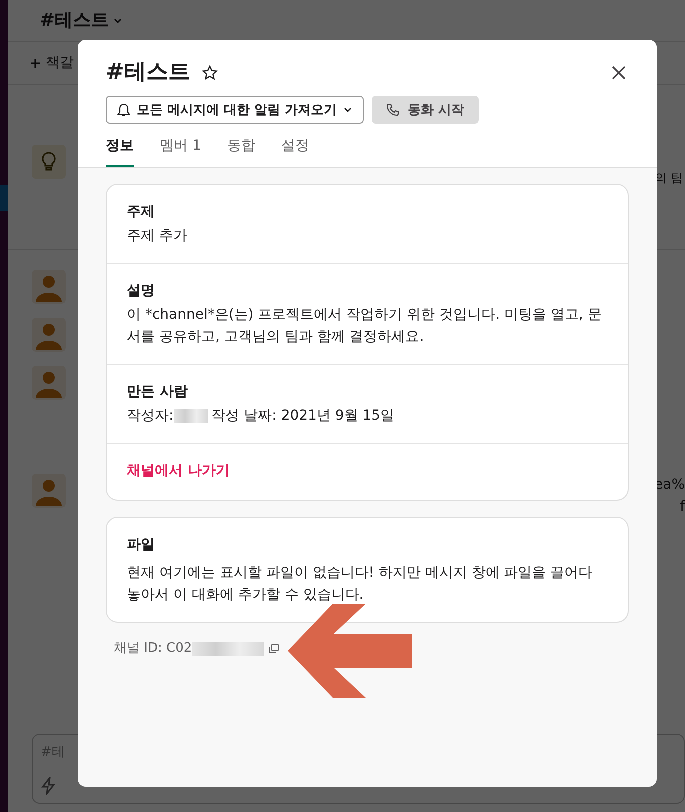  Describe the element at coordinates (141, 546) in the screenshot. I see `section-heading: 파일` at that location.